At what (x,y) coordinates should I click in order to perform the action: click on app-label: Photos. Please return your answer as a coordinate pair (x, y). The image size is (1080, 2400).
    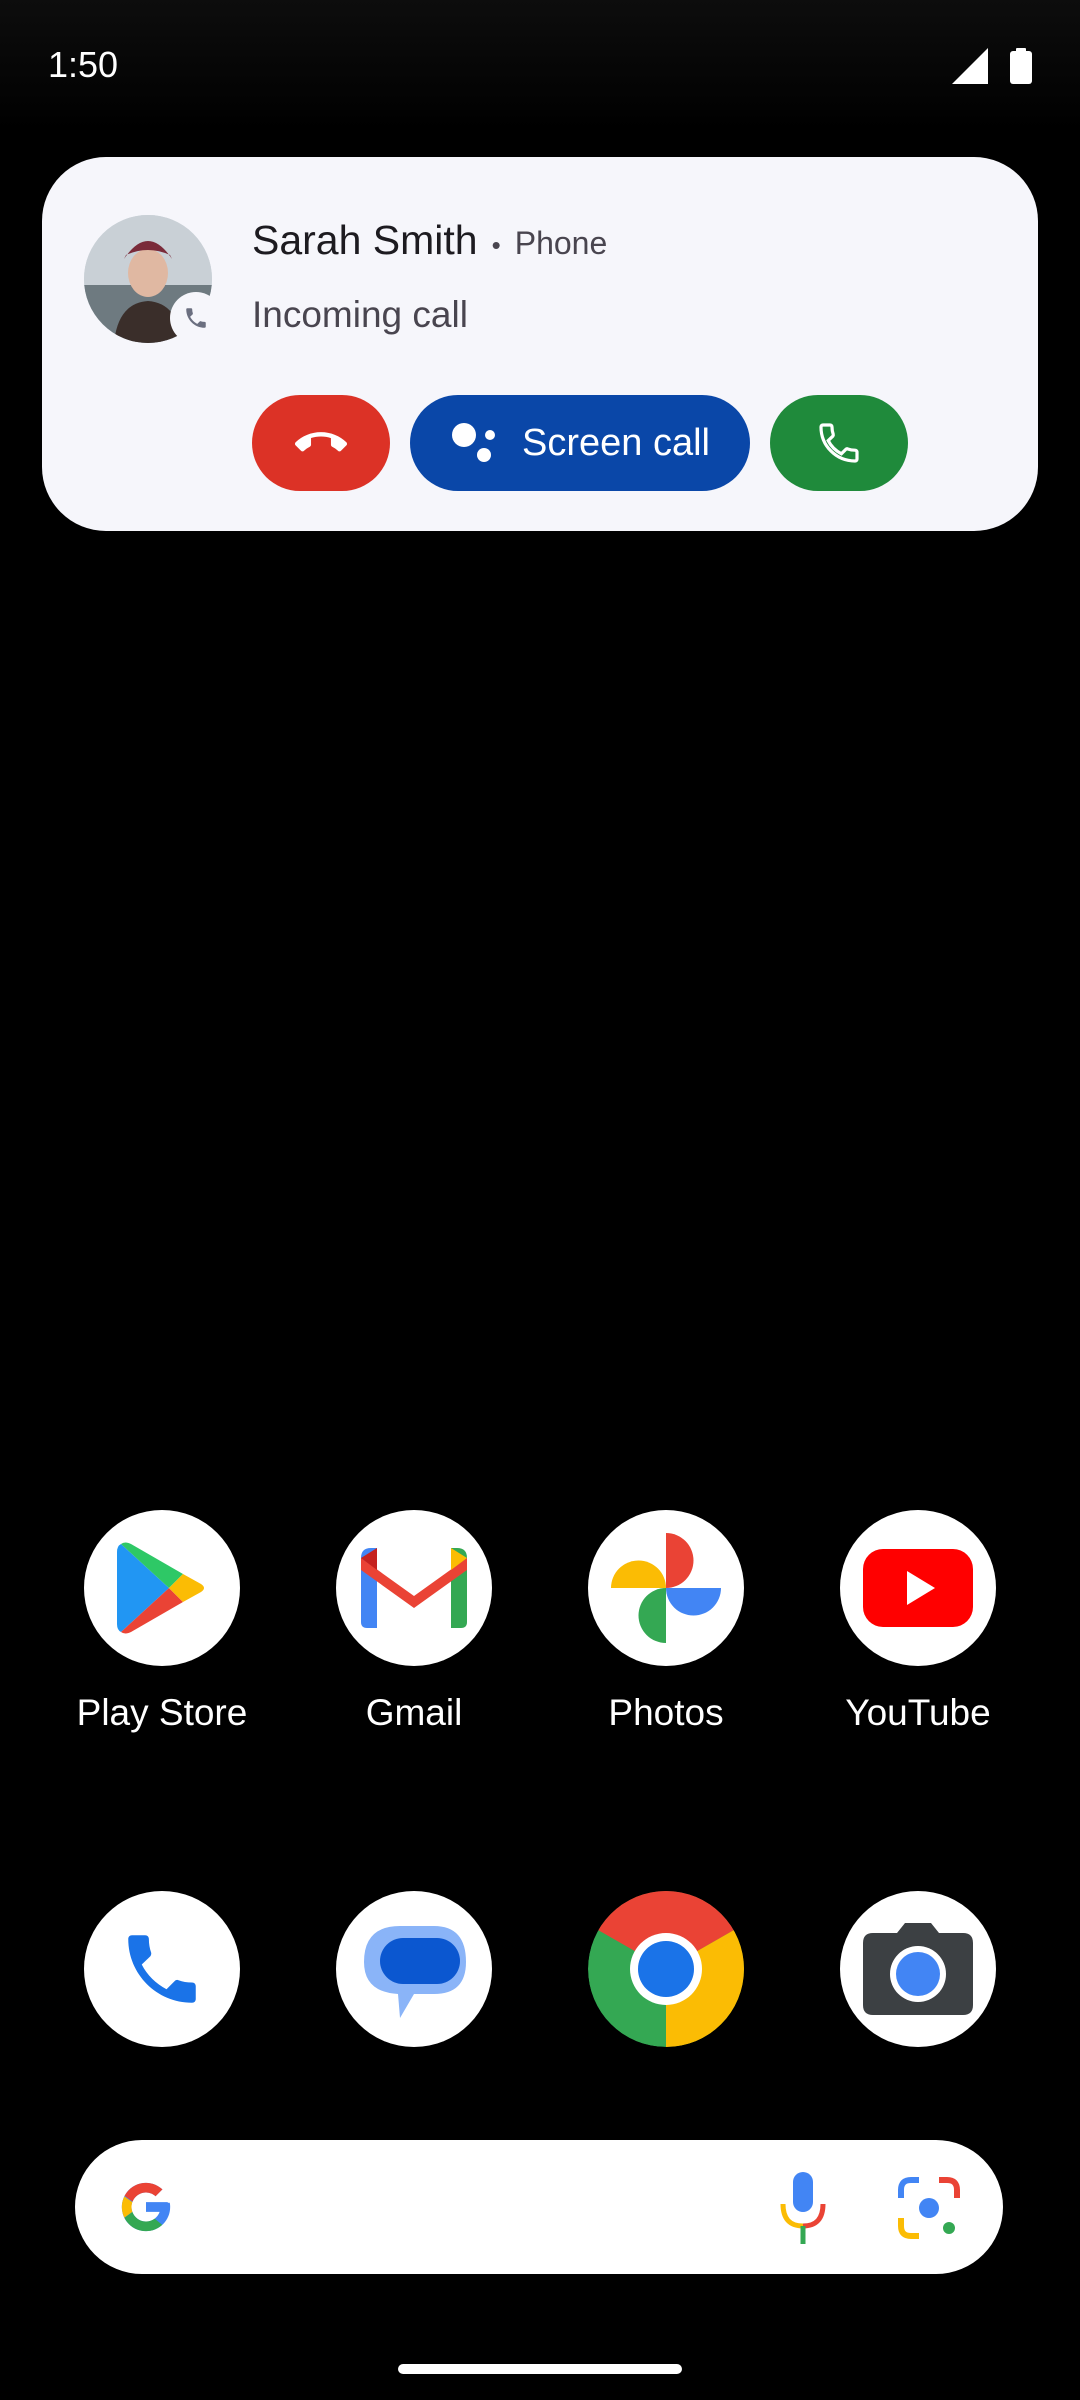
    Looking at the image, I should click on (666, 1712).